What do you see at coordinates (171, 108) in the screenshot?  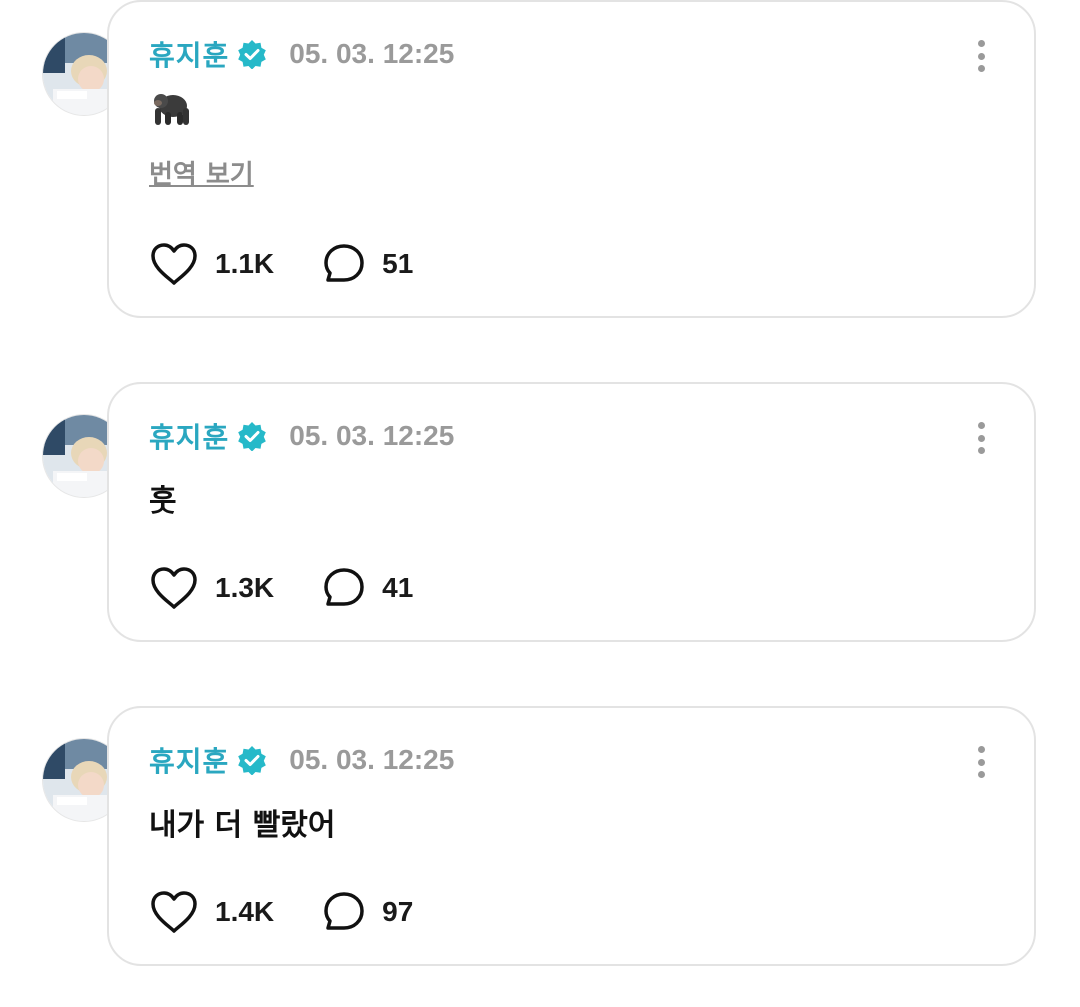 I see `gorilla-emoji-icon` at bounding box center [171, 108].